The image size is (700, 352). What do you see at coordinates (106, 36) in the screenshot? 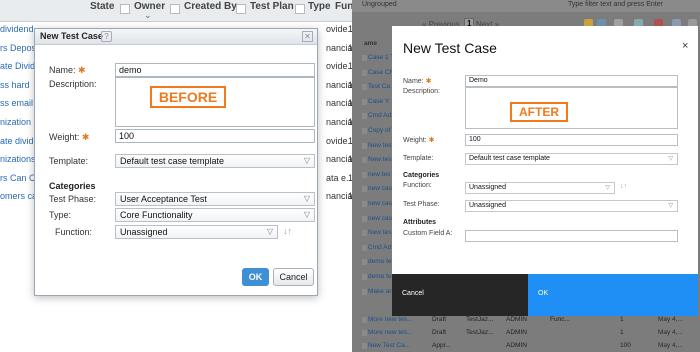
I see `help-icon: ?` at bounding box center [106, 36].